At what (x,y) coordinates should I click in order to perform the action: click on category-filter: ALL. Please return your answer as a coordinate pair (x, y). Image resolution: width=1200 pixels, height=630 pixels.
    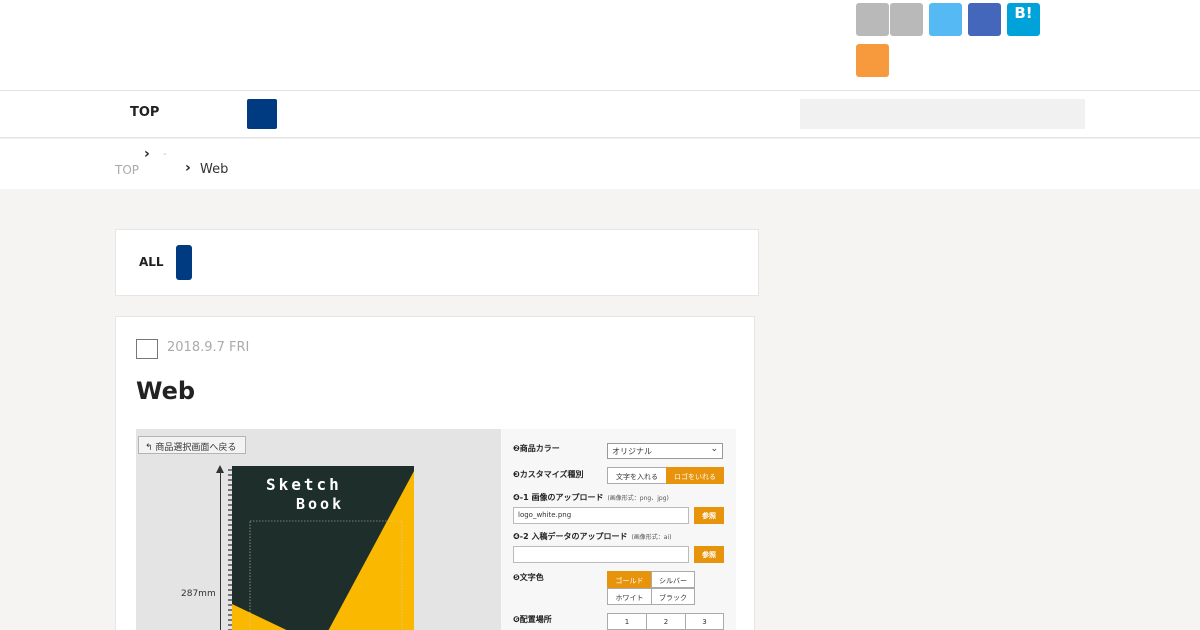
    Looking at the image, I should click on (437, 262).